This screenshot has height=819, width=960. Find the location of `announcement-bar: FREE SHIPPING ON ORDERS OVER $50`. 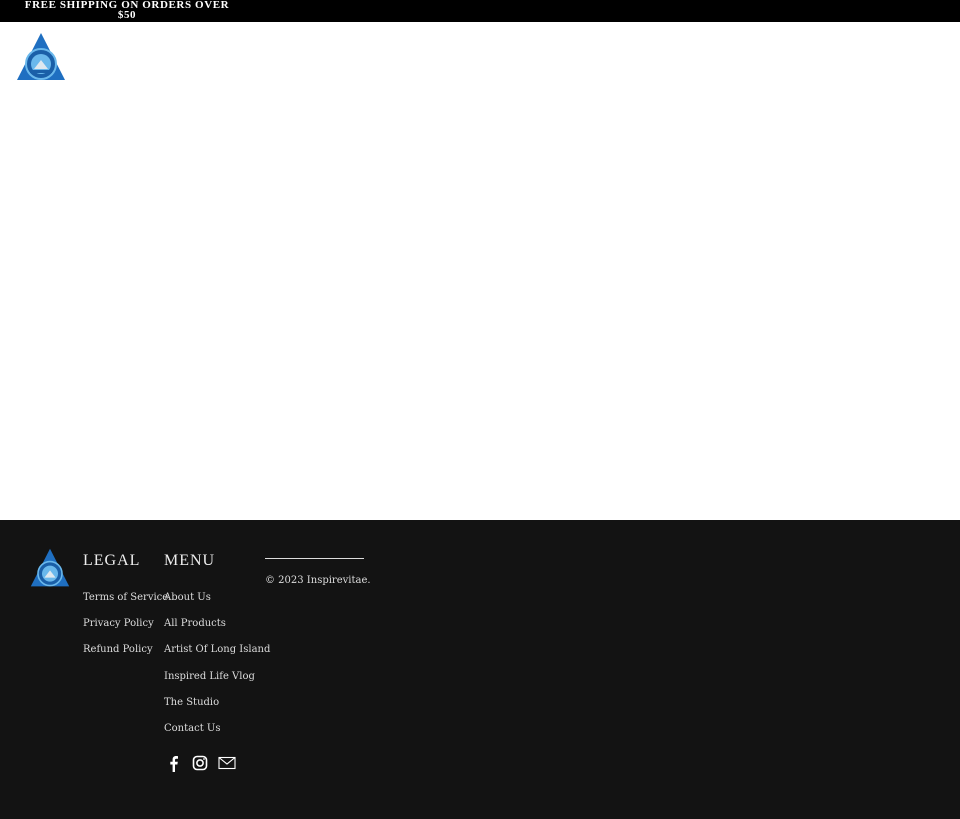

announcement-bar: FREE SHIPPING ON ORDERS OVER $50 is located at coordinates (480, 11).